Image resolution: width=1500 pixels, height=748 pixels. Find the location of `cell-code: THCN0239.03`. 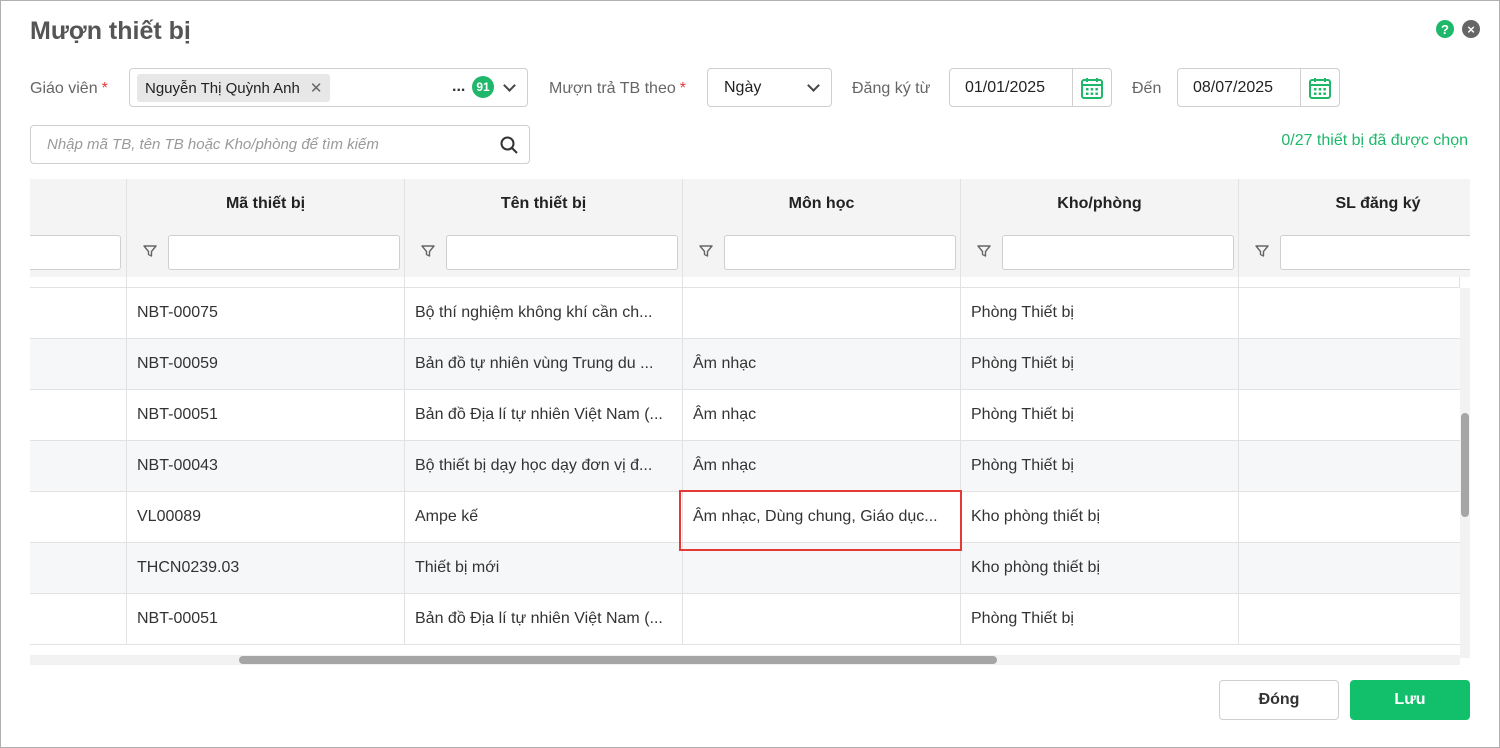

cell-code: THCN0239.03 is located at coordinates (266, 568).